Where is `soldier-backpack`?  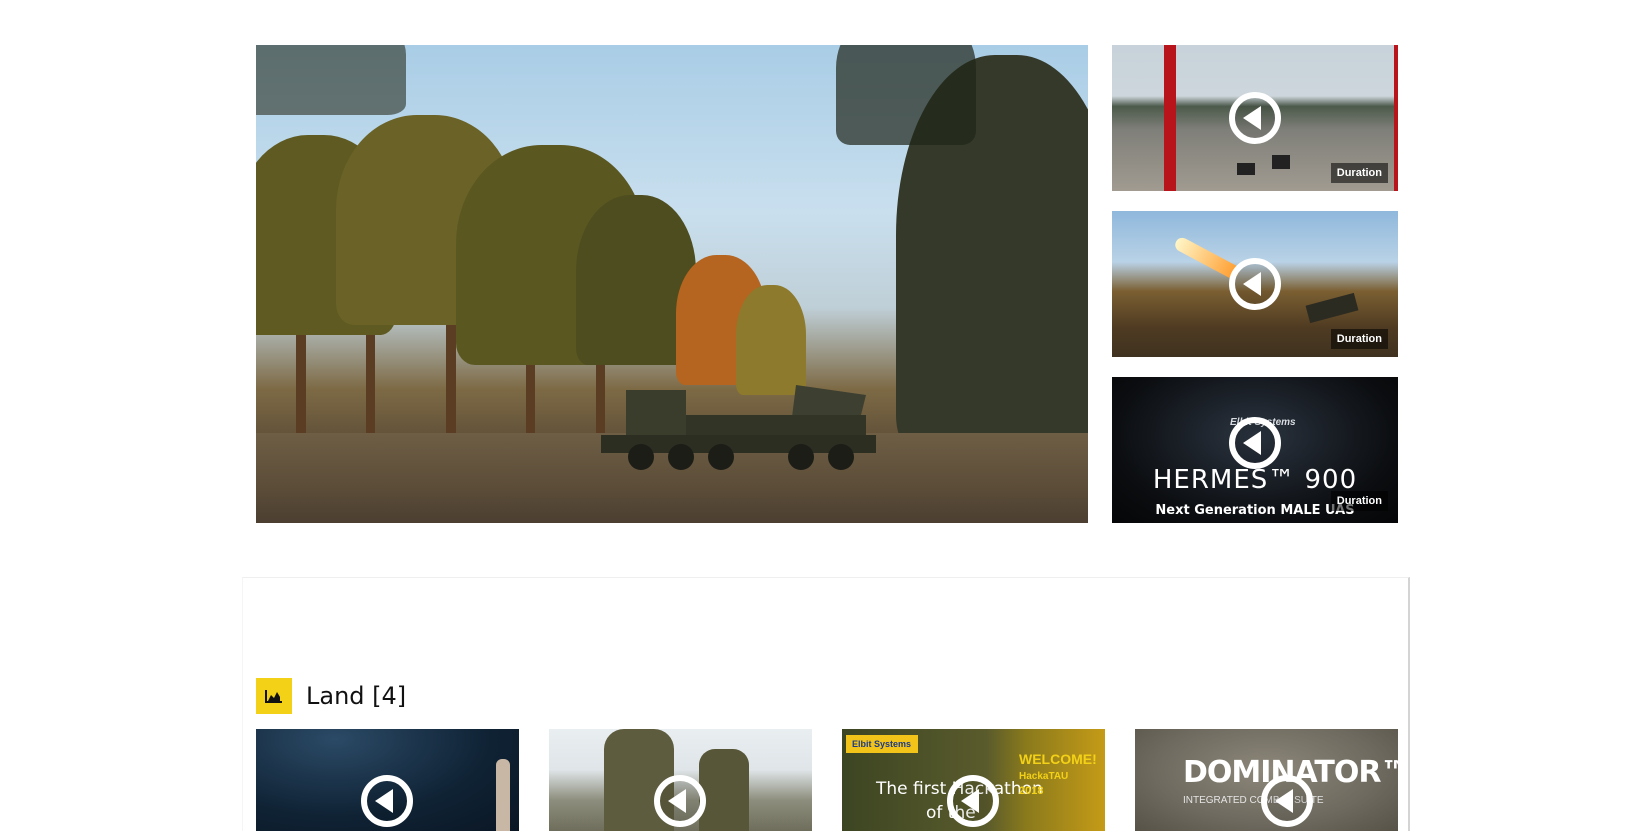
soldier-backpack is located at coordinates (724, 790).